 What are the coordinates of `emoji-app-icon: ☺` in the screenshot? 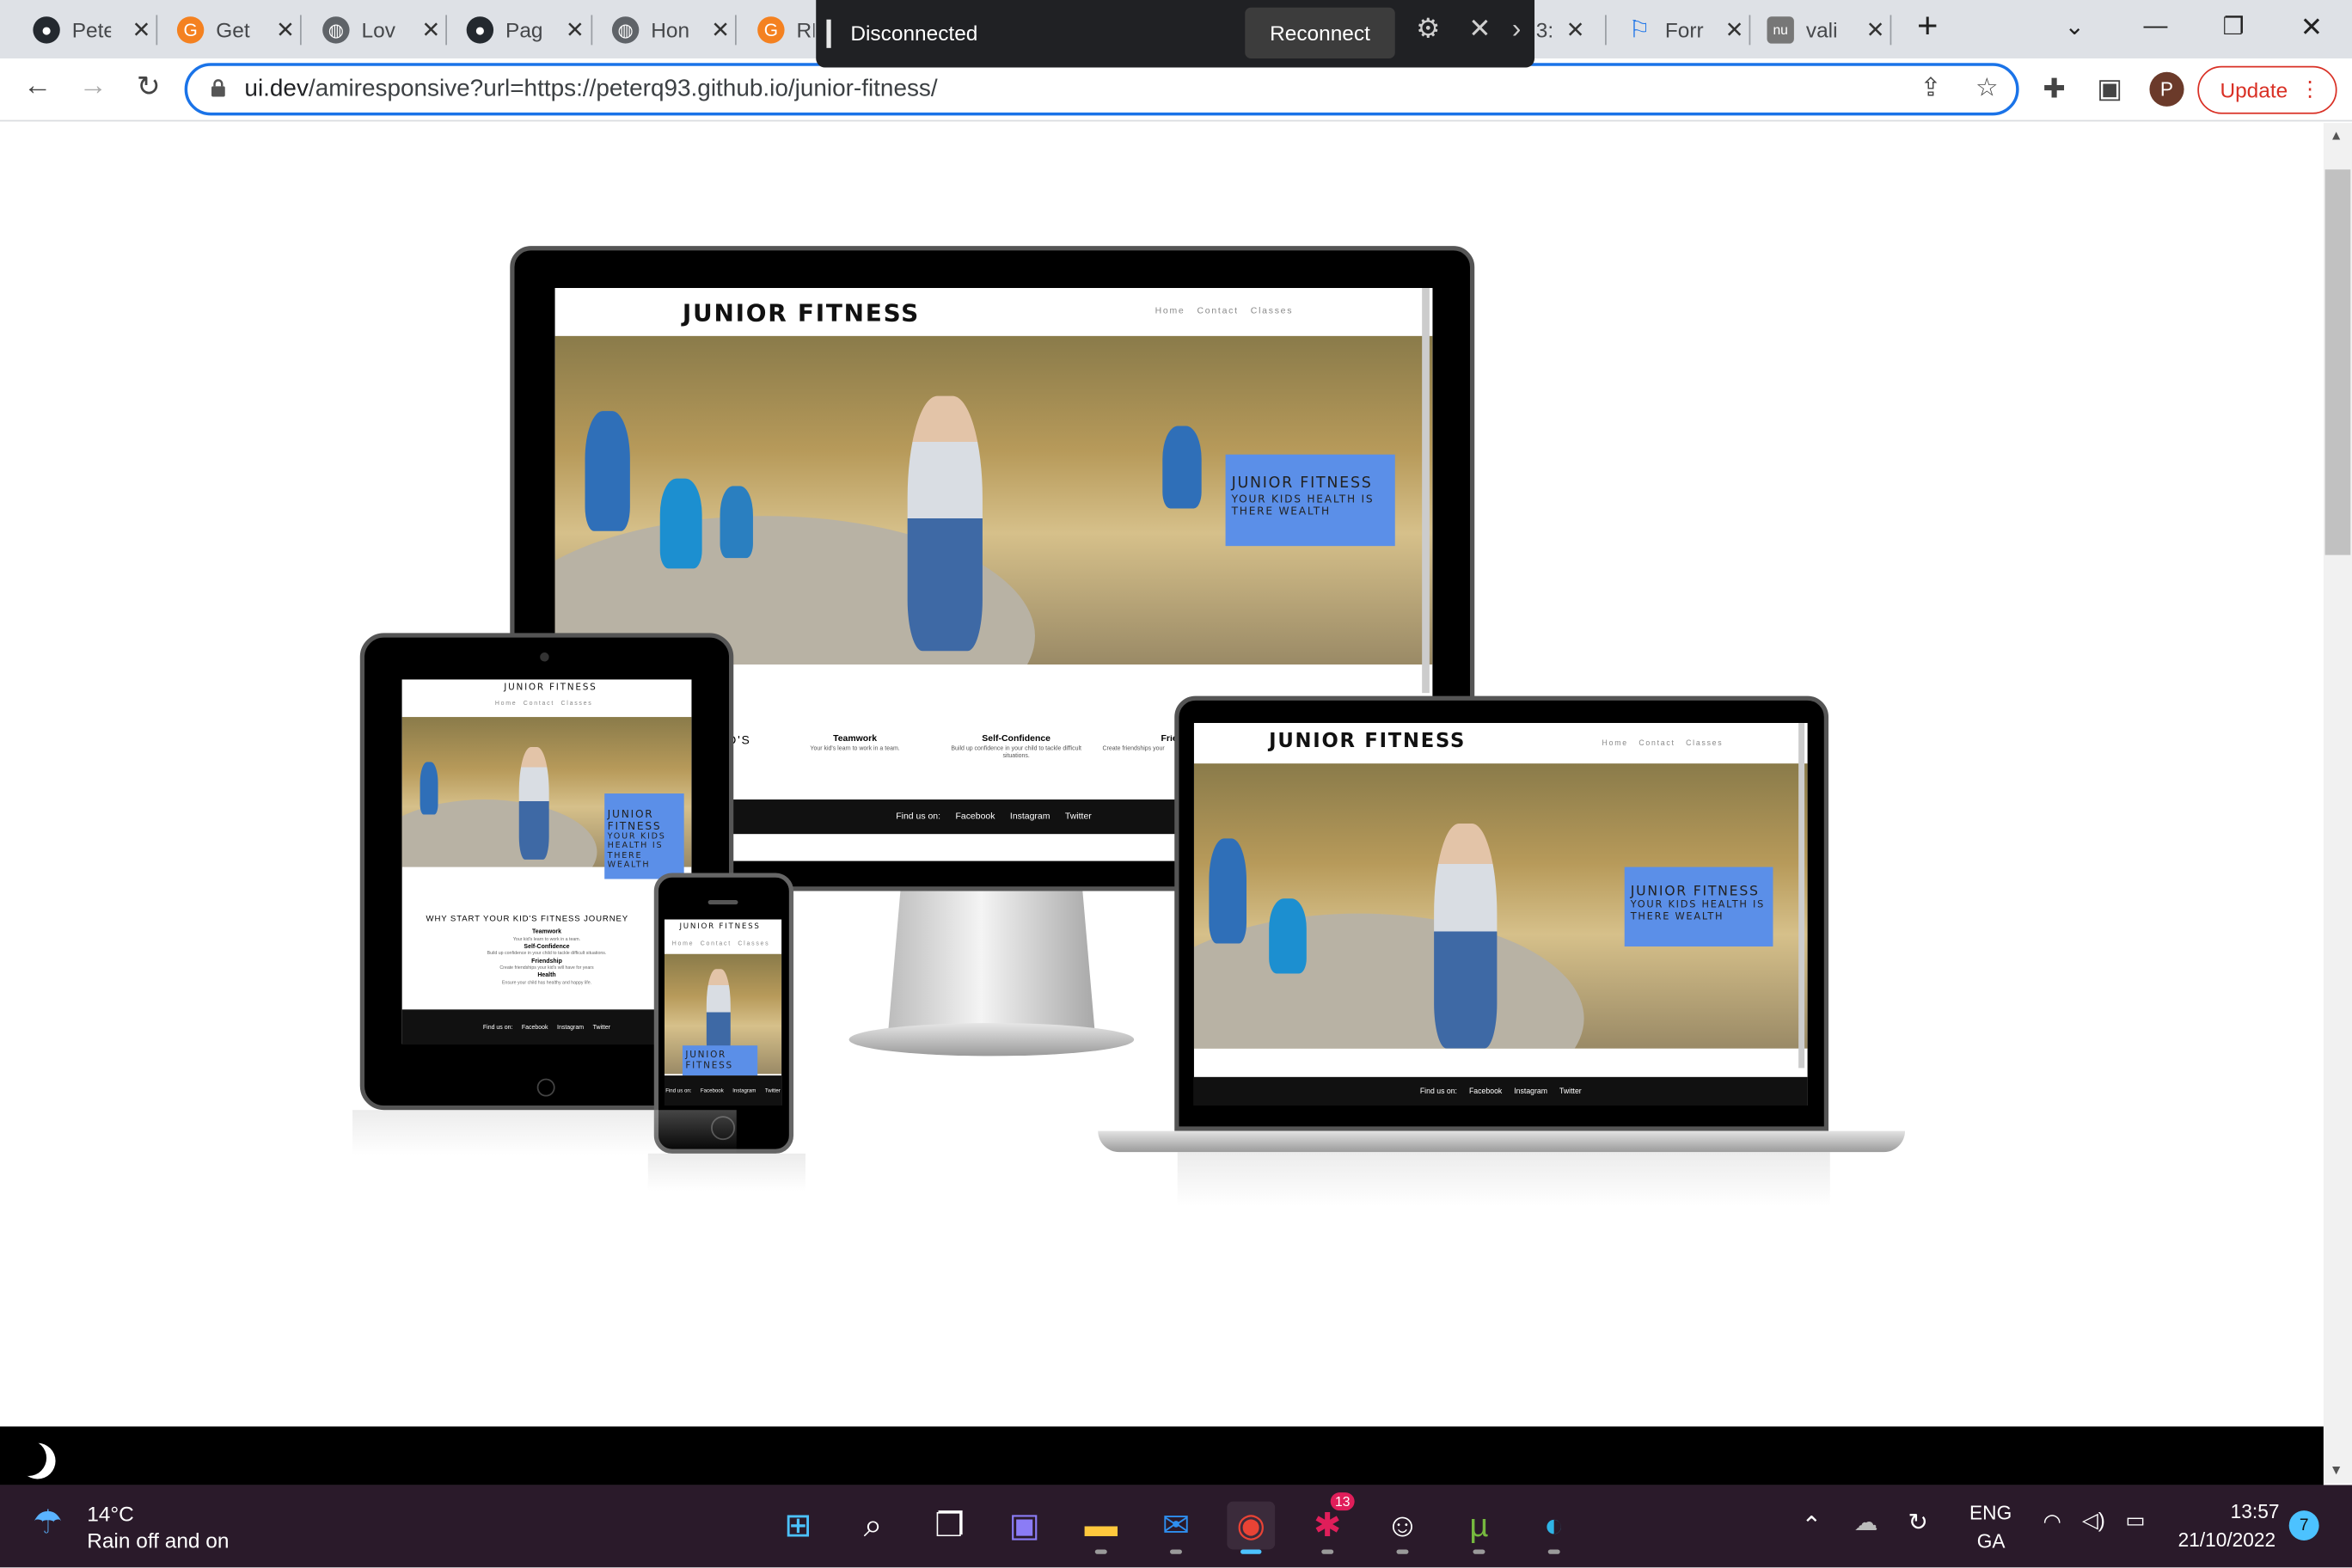 It's located at (1403, 1528).